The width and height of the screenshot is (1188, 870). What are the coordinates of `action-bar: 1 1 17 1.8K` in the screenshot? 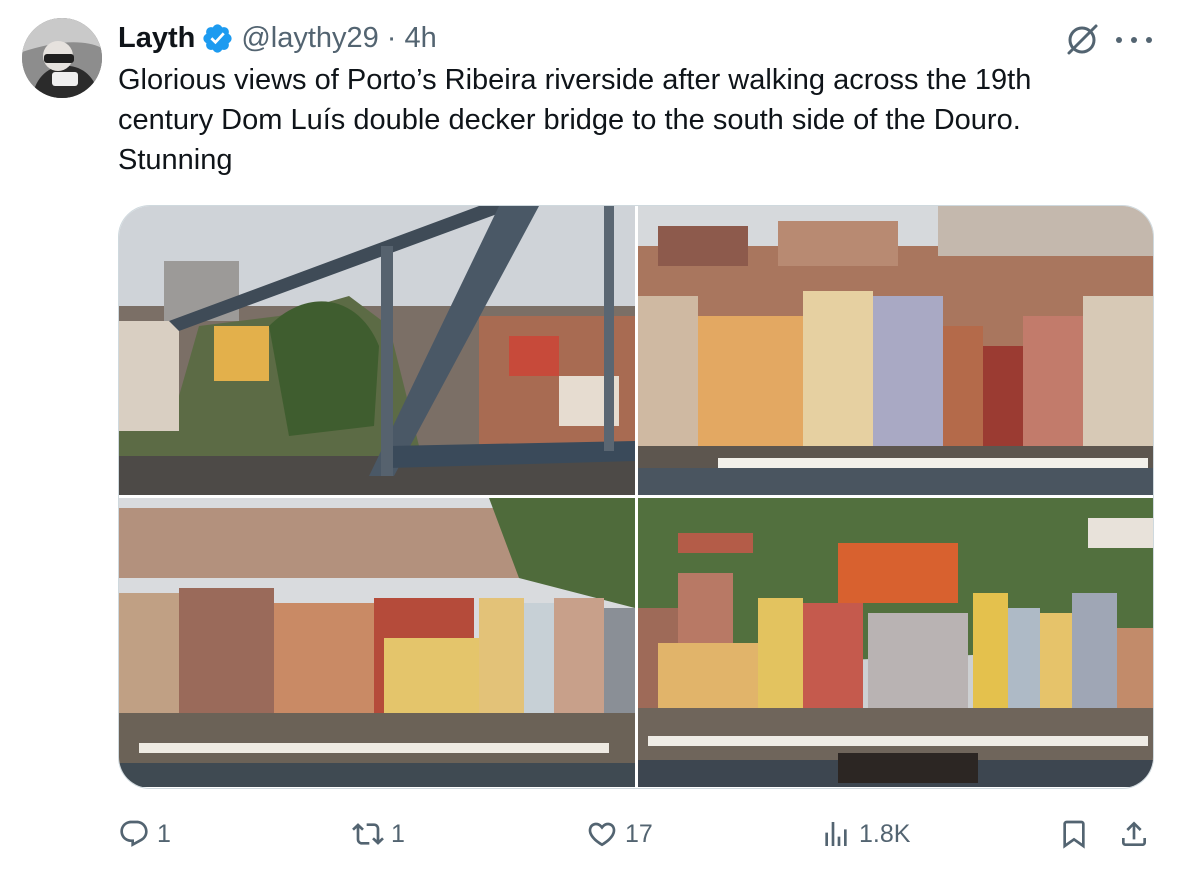 It's located at (638, 834).